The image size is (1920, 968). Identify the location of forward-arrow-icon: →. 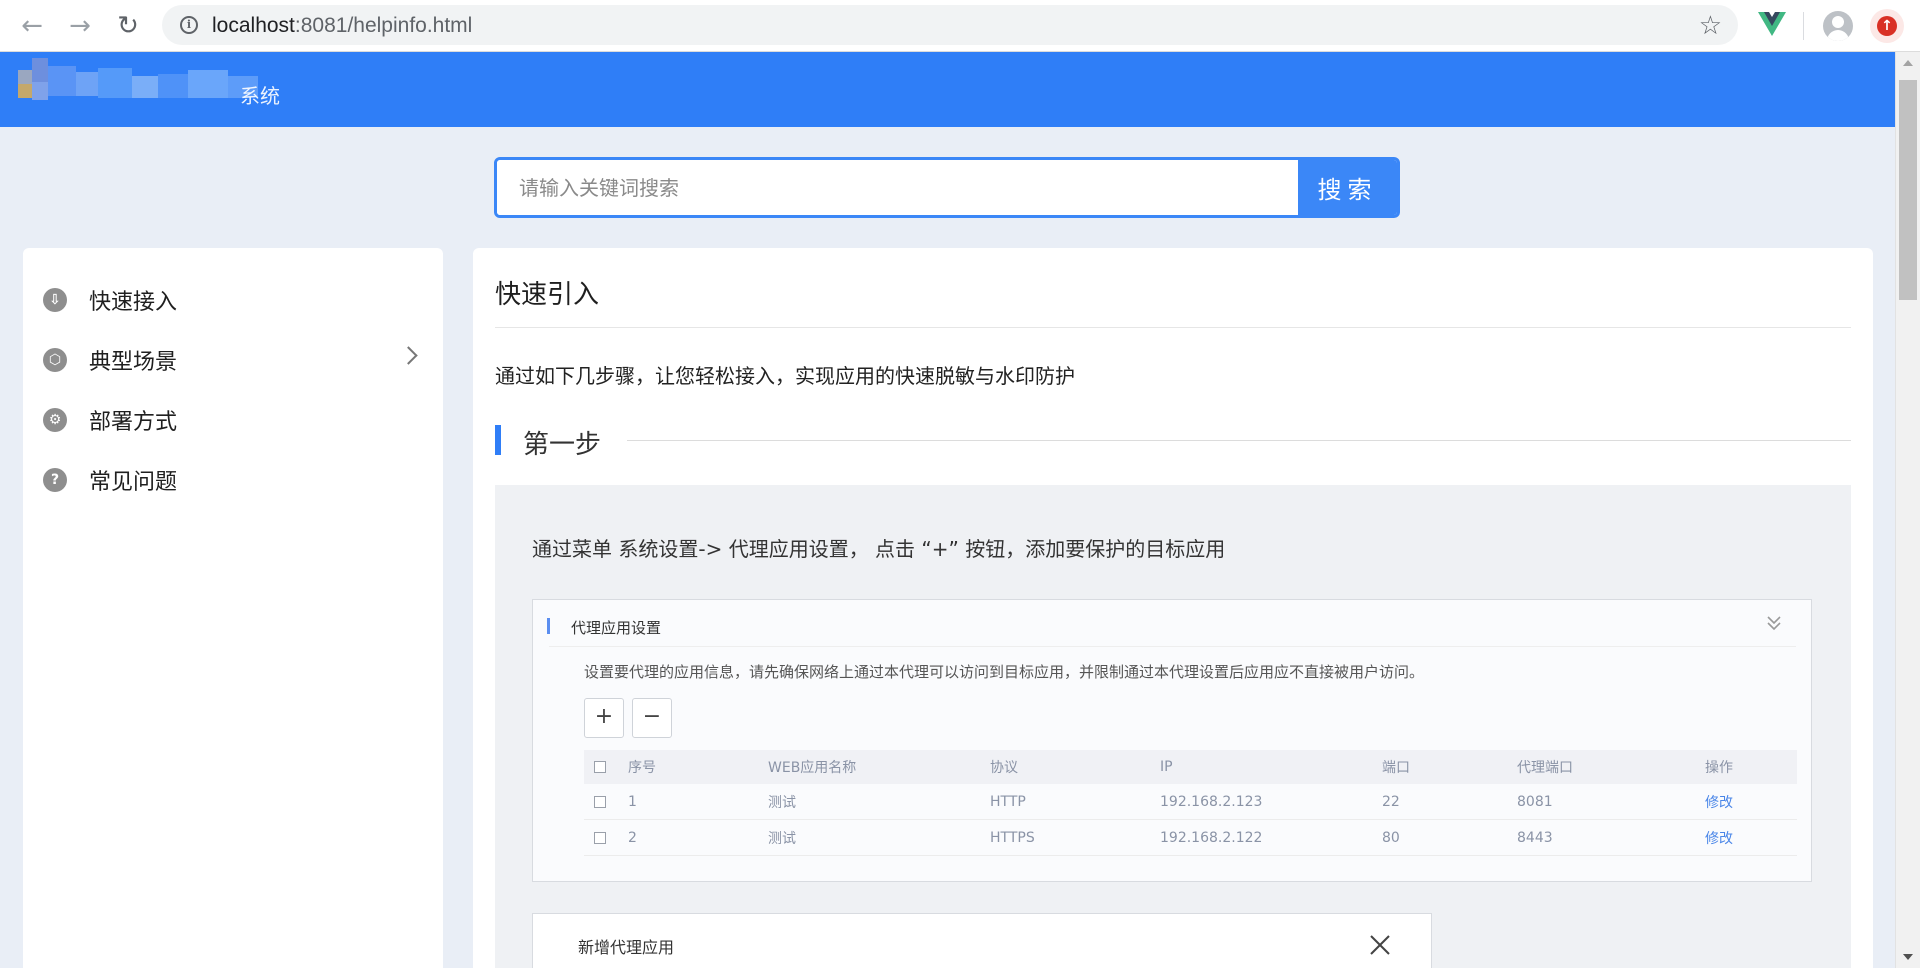
(80, 26).